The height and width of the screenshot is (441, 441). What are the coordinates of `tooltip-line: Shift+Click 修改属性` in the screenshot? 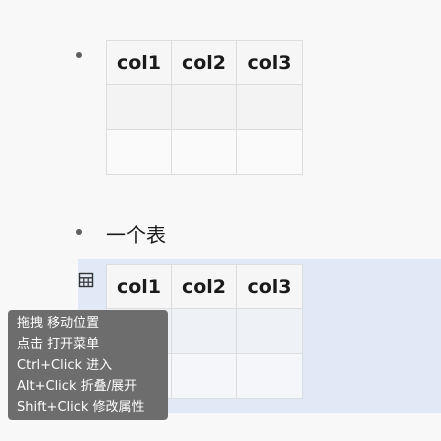 It's located at (81, 407).